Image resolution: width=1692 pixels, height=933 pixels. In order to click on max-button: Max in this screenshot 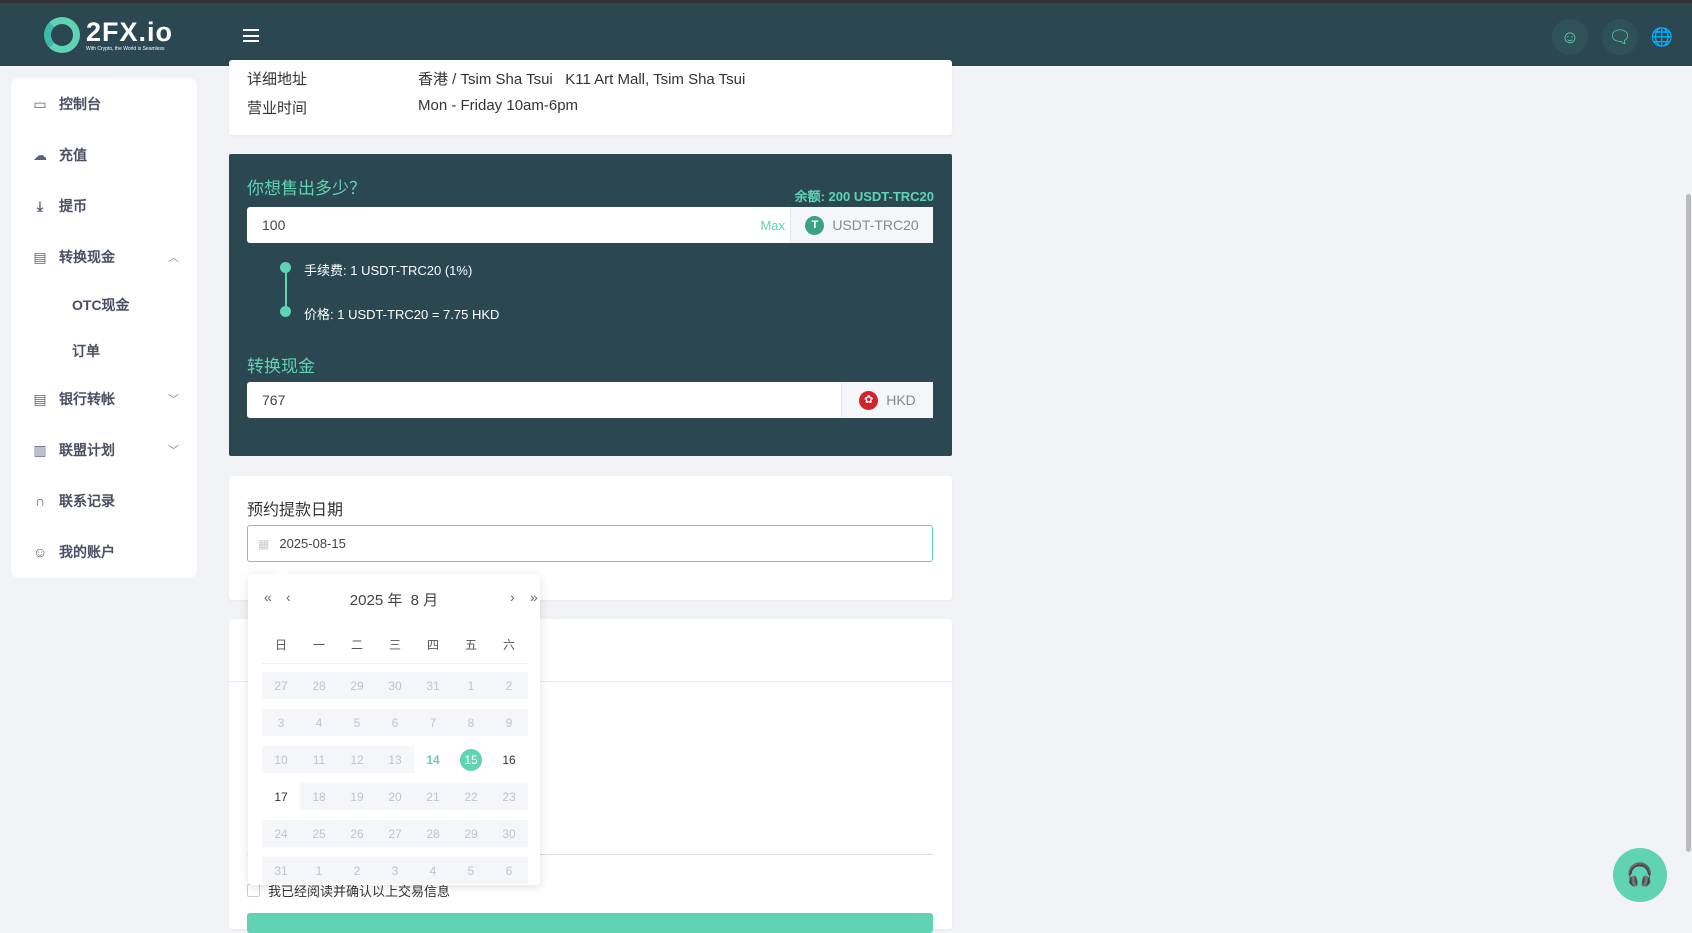, I will do `click(772, 225)`.